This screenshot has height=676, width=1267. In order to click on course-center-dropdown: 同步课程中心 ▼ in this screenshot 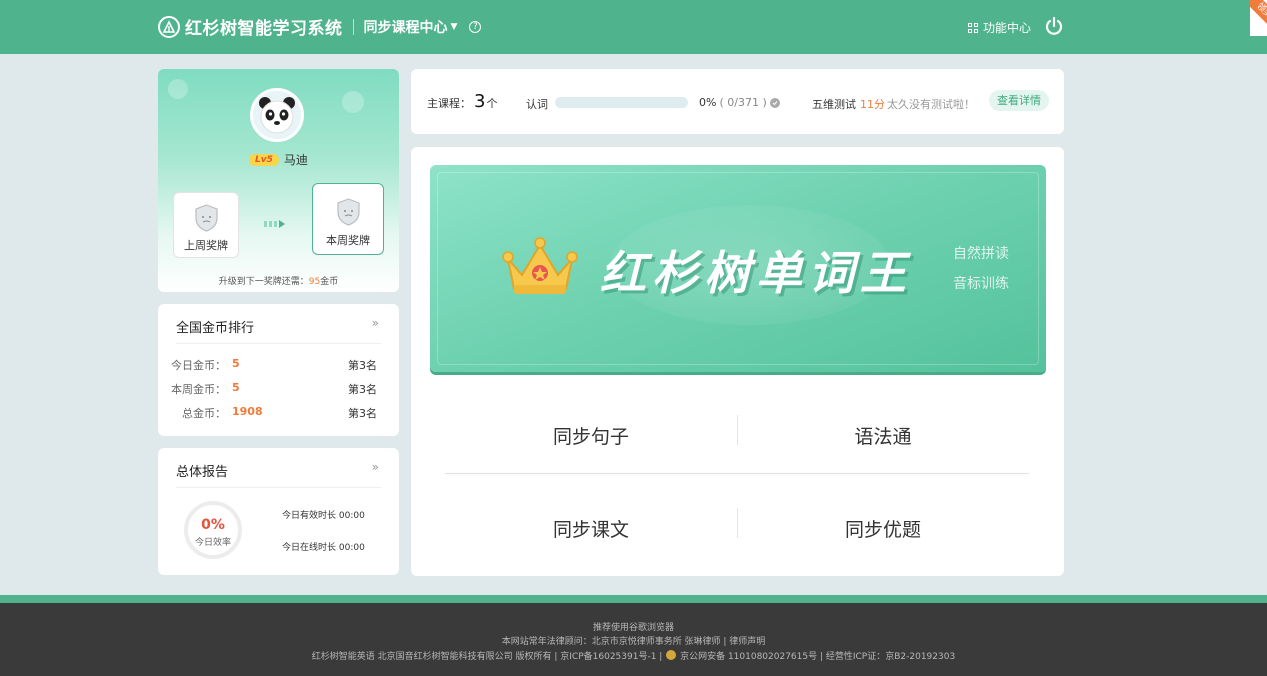, I will do `click(411, 27)`.